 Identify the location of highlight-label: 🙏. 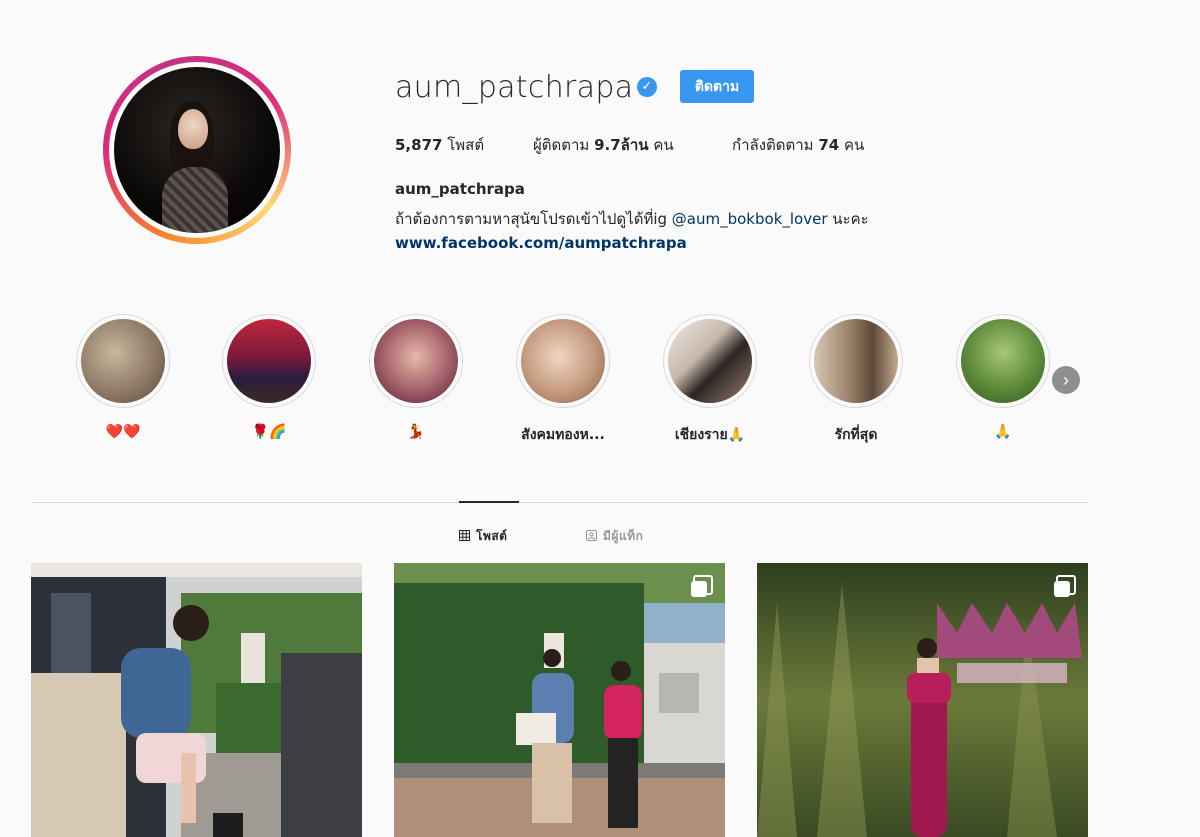
(1003, 432).